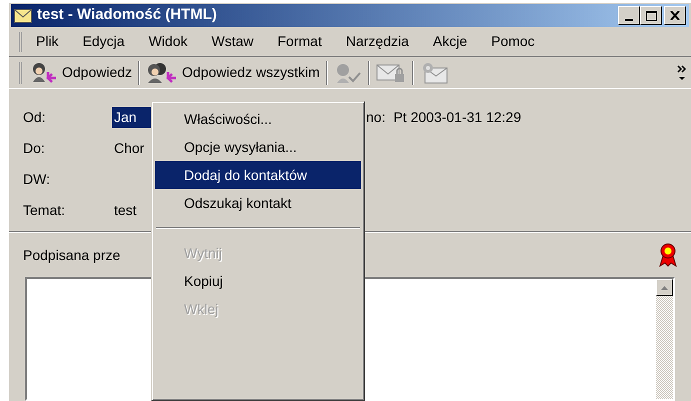  What do you see at coordinates (34, 148) in the screenshot?
I see `field-label: Do:` at bounding box center [34, 148].